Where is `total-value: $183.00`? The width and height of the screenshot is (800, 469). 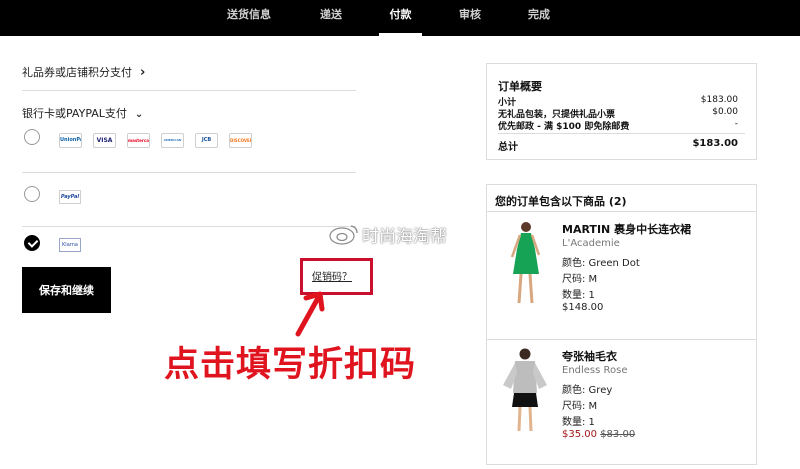 total-value: $183.00 is located at coordinates (715, 143).